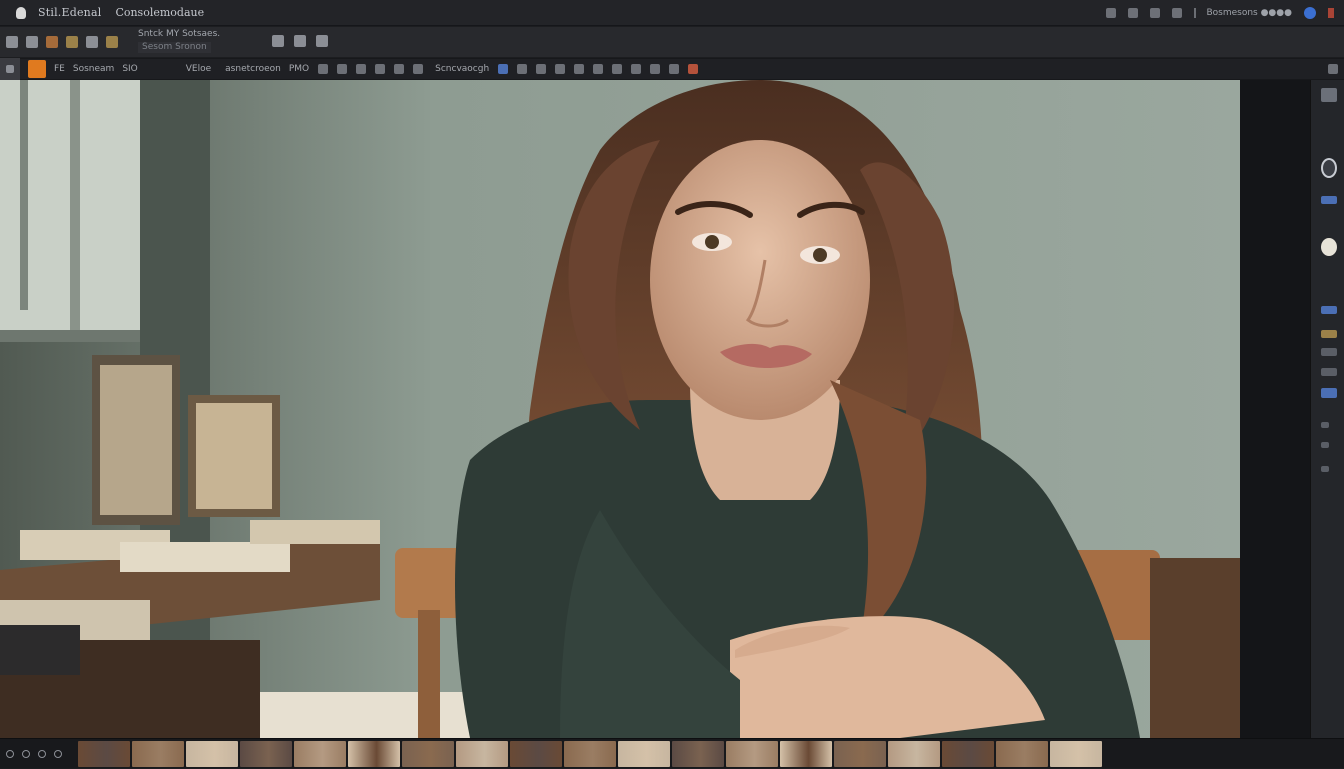 The width and height of the screenshot is (1344, 769). What do you see at coordinates (32, 42) in the screenshot?
I see `forward-icon` at bounding box center [32, 42].